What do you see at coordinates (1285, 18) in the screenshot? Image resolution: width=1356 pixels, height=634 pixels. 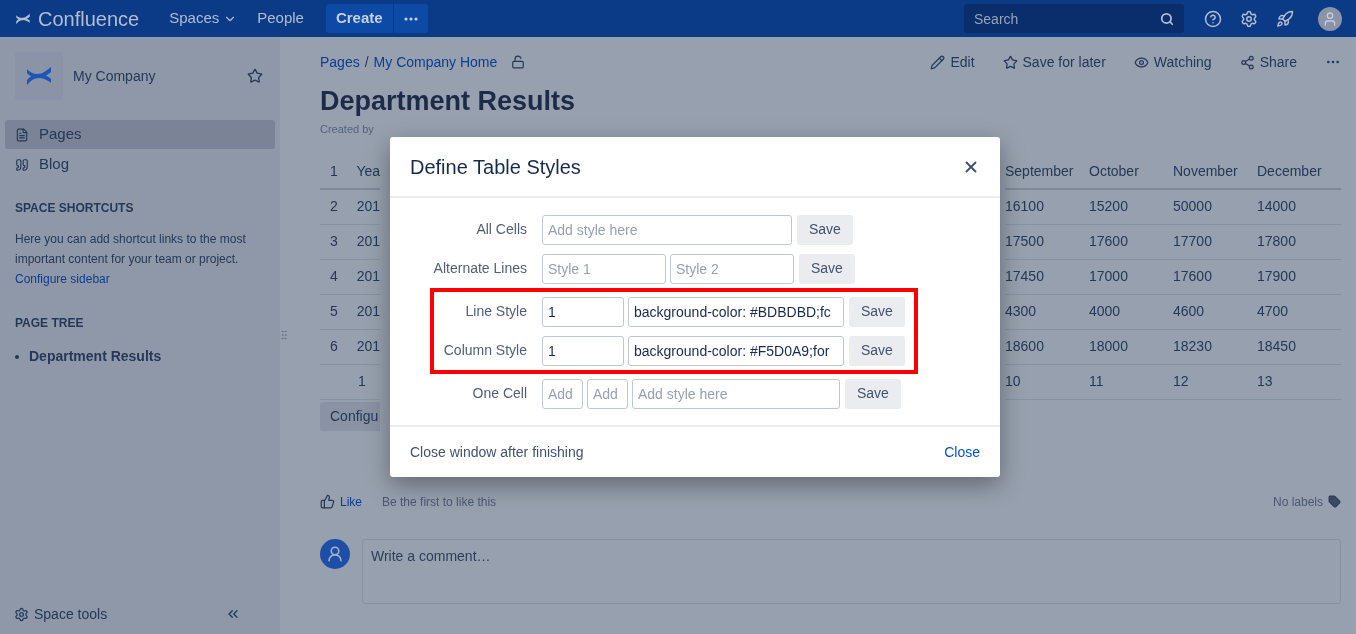 I see `rocket-icon` at bounding box center [1285, 18].